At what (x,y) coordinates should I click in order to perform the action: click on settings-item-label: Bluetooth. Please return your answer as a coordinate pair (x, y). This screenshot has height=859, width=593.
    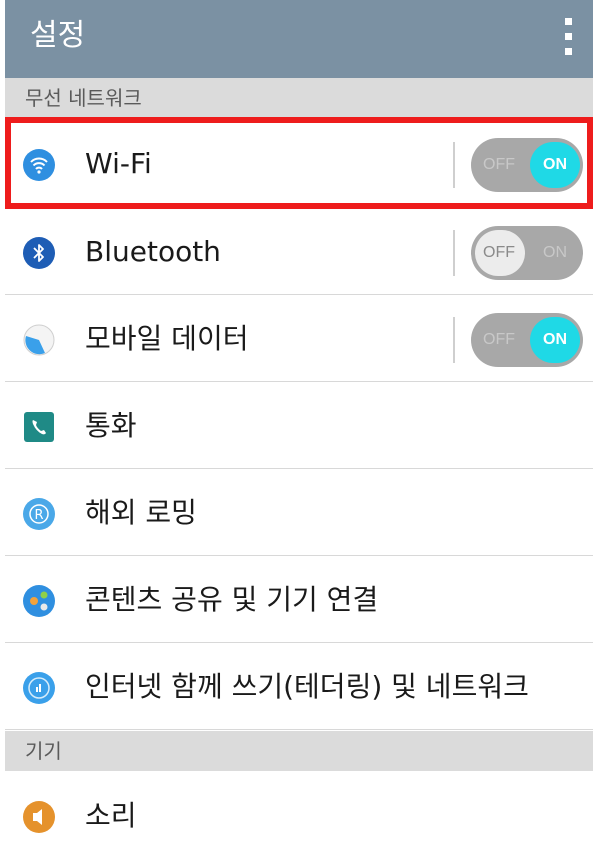
    Looking at the image, I should click on (153, 251).